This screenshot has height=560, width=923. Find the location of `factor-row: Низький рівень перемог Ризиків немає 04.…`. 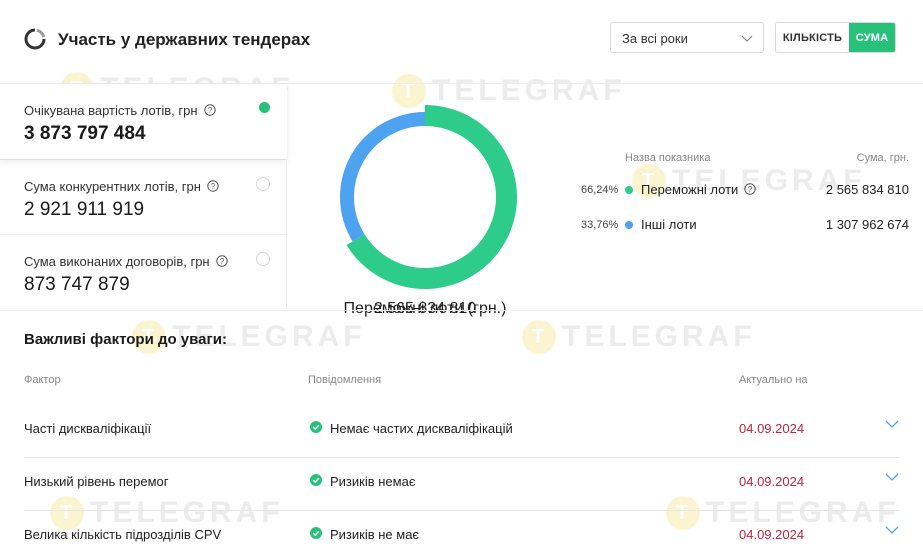

factor-row: Низький рівень перемог Ризиків немає 04.… is located at coordinates (461, 484).